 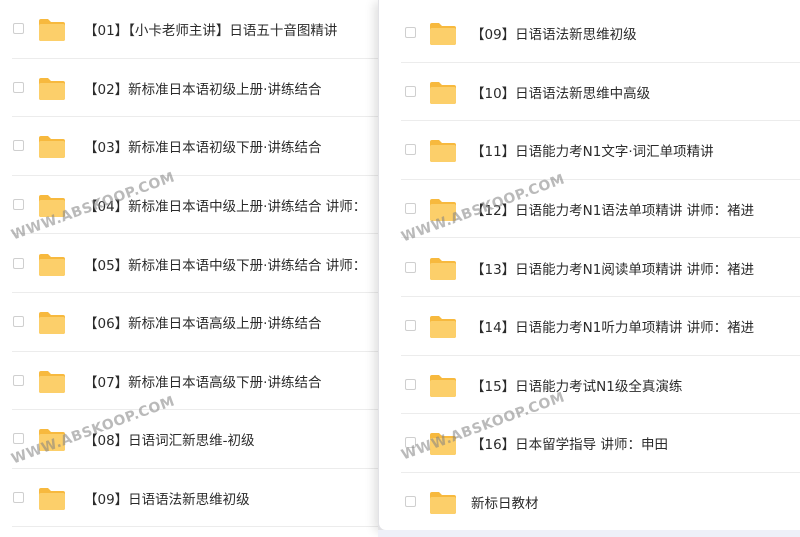 I want to click on list-item: 新标日教材, so click(x=589, y=501).